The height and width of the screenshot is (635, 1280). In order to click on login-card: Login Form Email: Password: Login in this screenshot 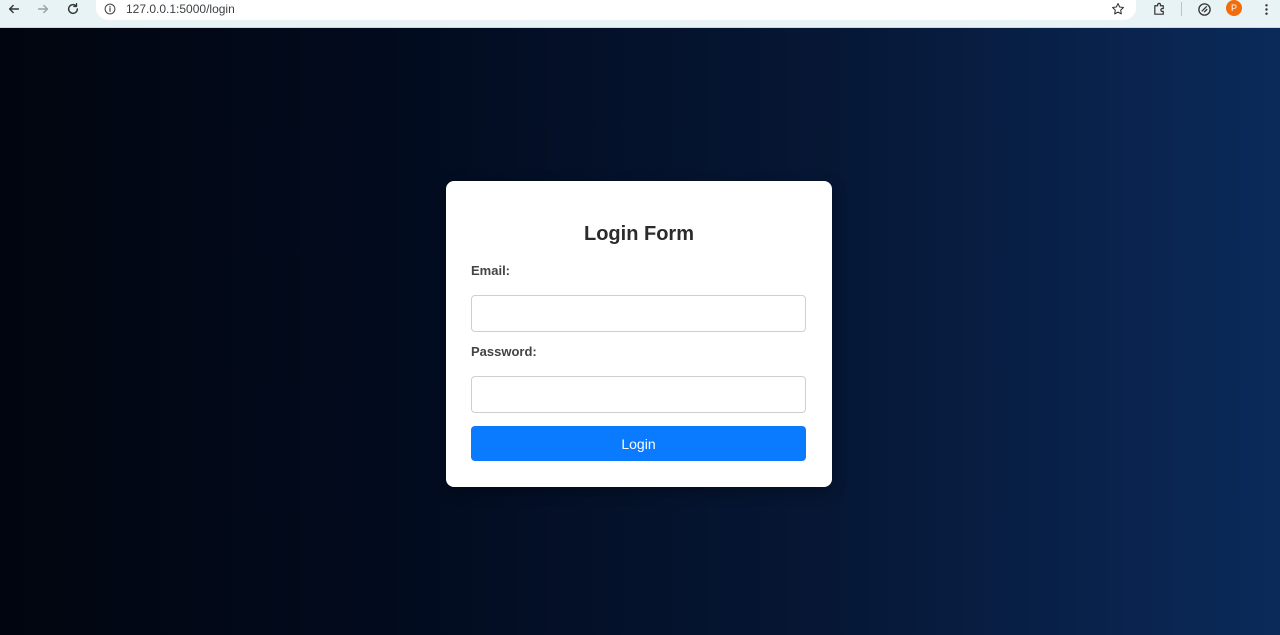, I will do `click(639, 334)`.